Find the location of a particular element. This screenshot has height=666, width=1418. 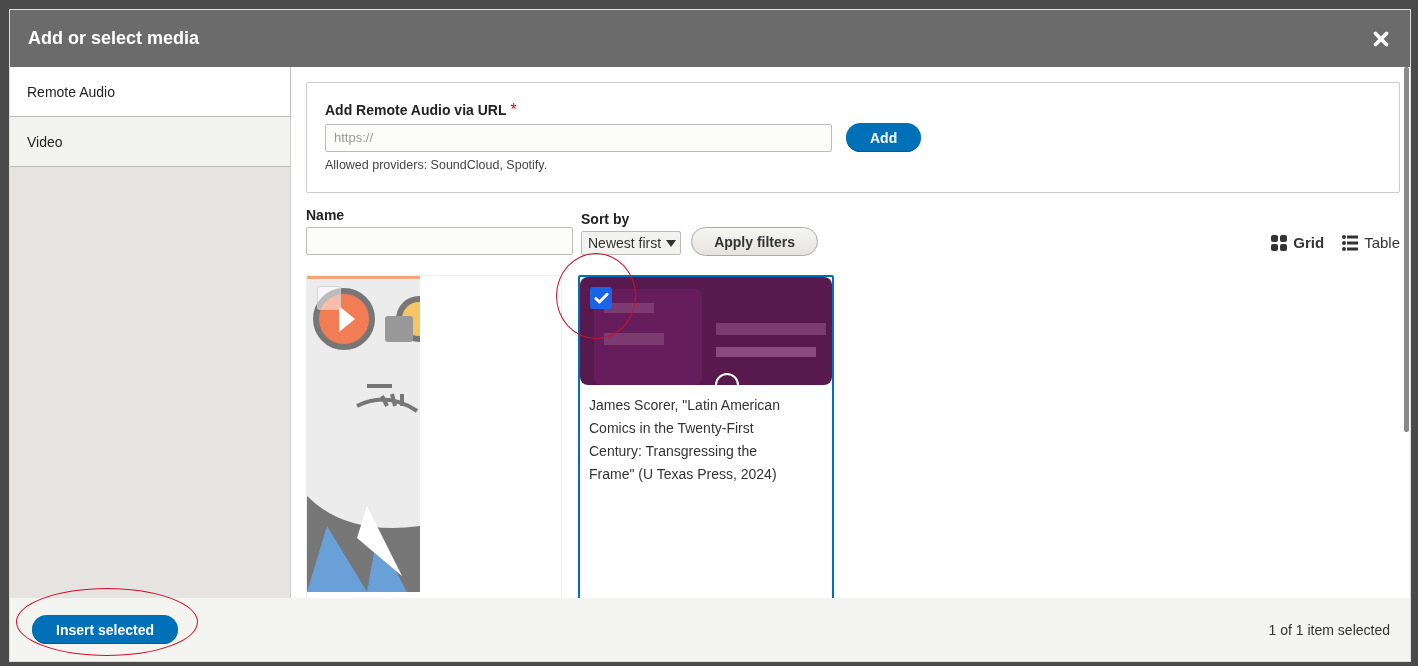

url-field: https:// is located at coordinates (578, 137).